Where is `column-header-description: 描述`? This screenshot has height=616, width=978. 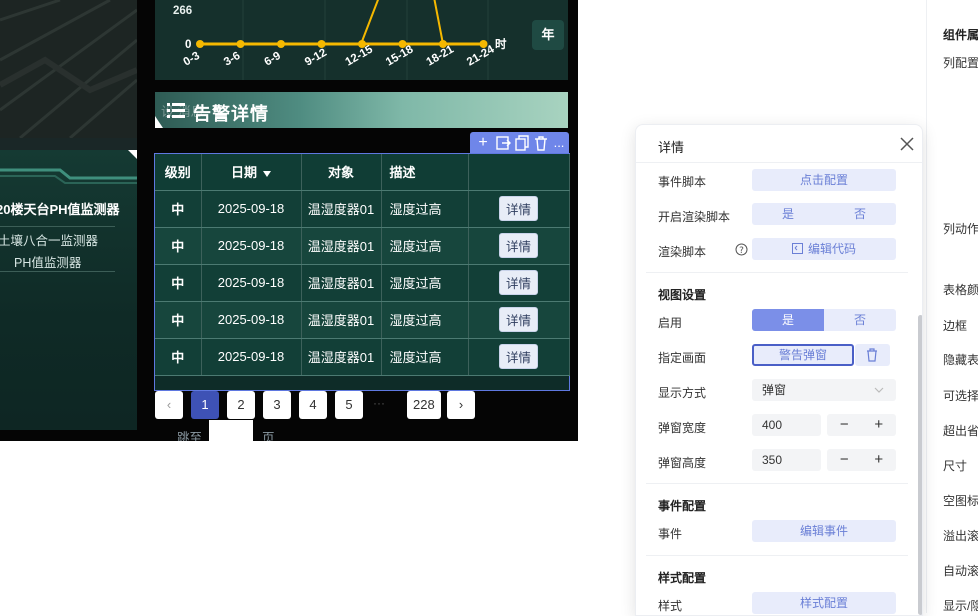
column-header-description: 描述 is located at coordinates (425, 172).